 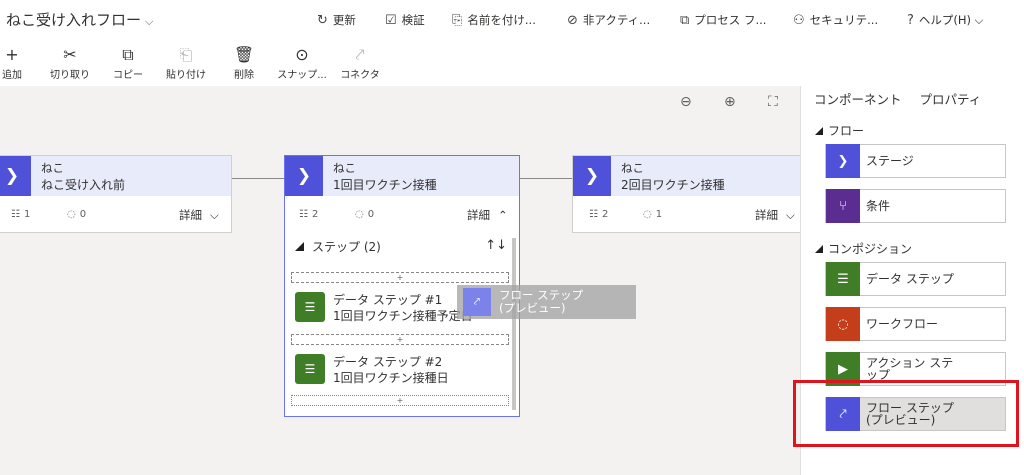 What do you see at coordinates (405, 20) in the screenshot?
I see `validate-button: ☑ 検証` at bounding box center [405, 20].